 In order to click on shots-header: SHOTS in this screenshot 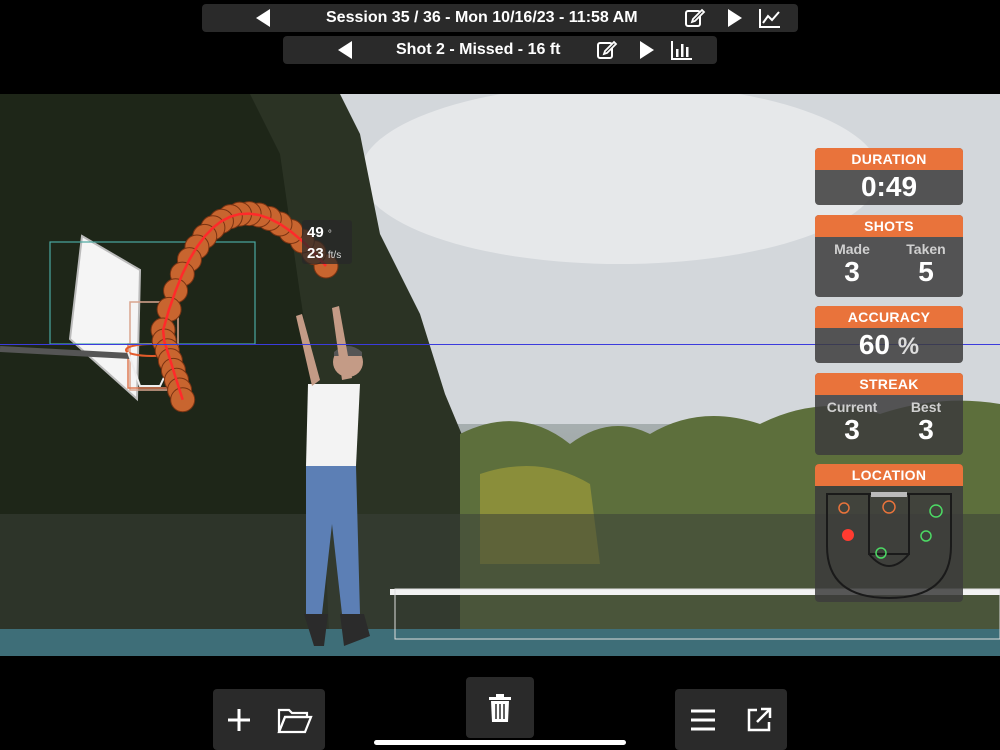, I will do `click(889, 226)`.